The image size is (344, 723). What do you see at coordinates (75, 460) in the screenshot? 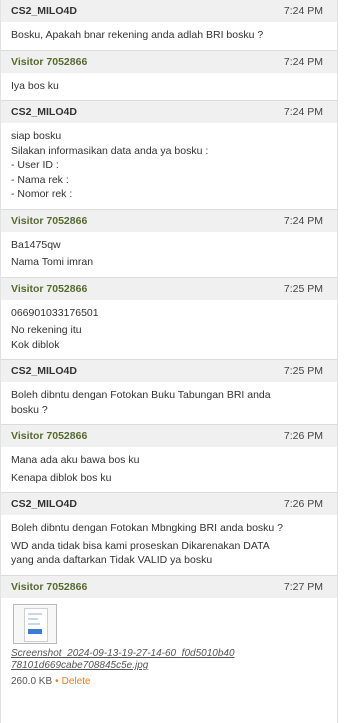
I see `message-text: Mana ada aku bawa bos ku` at bounding box center [75, 460].